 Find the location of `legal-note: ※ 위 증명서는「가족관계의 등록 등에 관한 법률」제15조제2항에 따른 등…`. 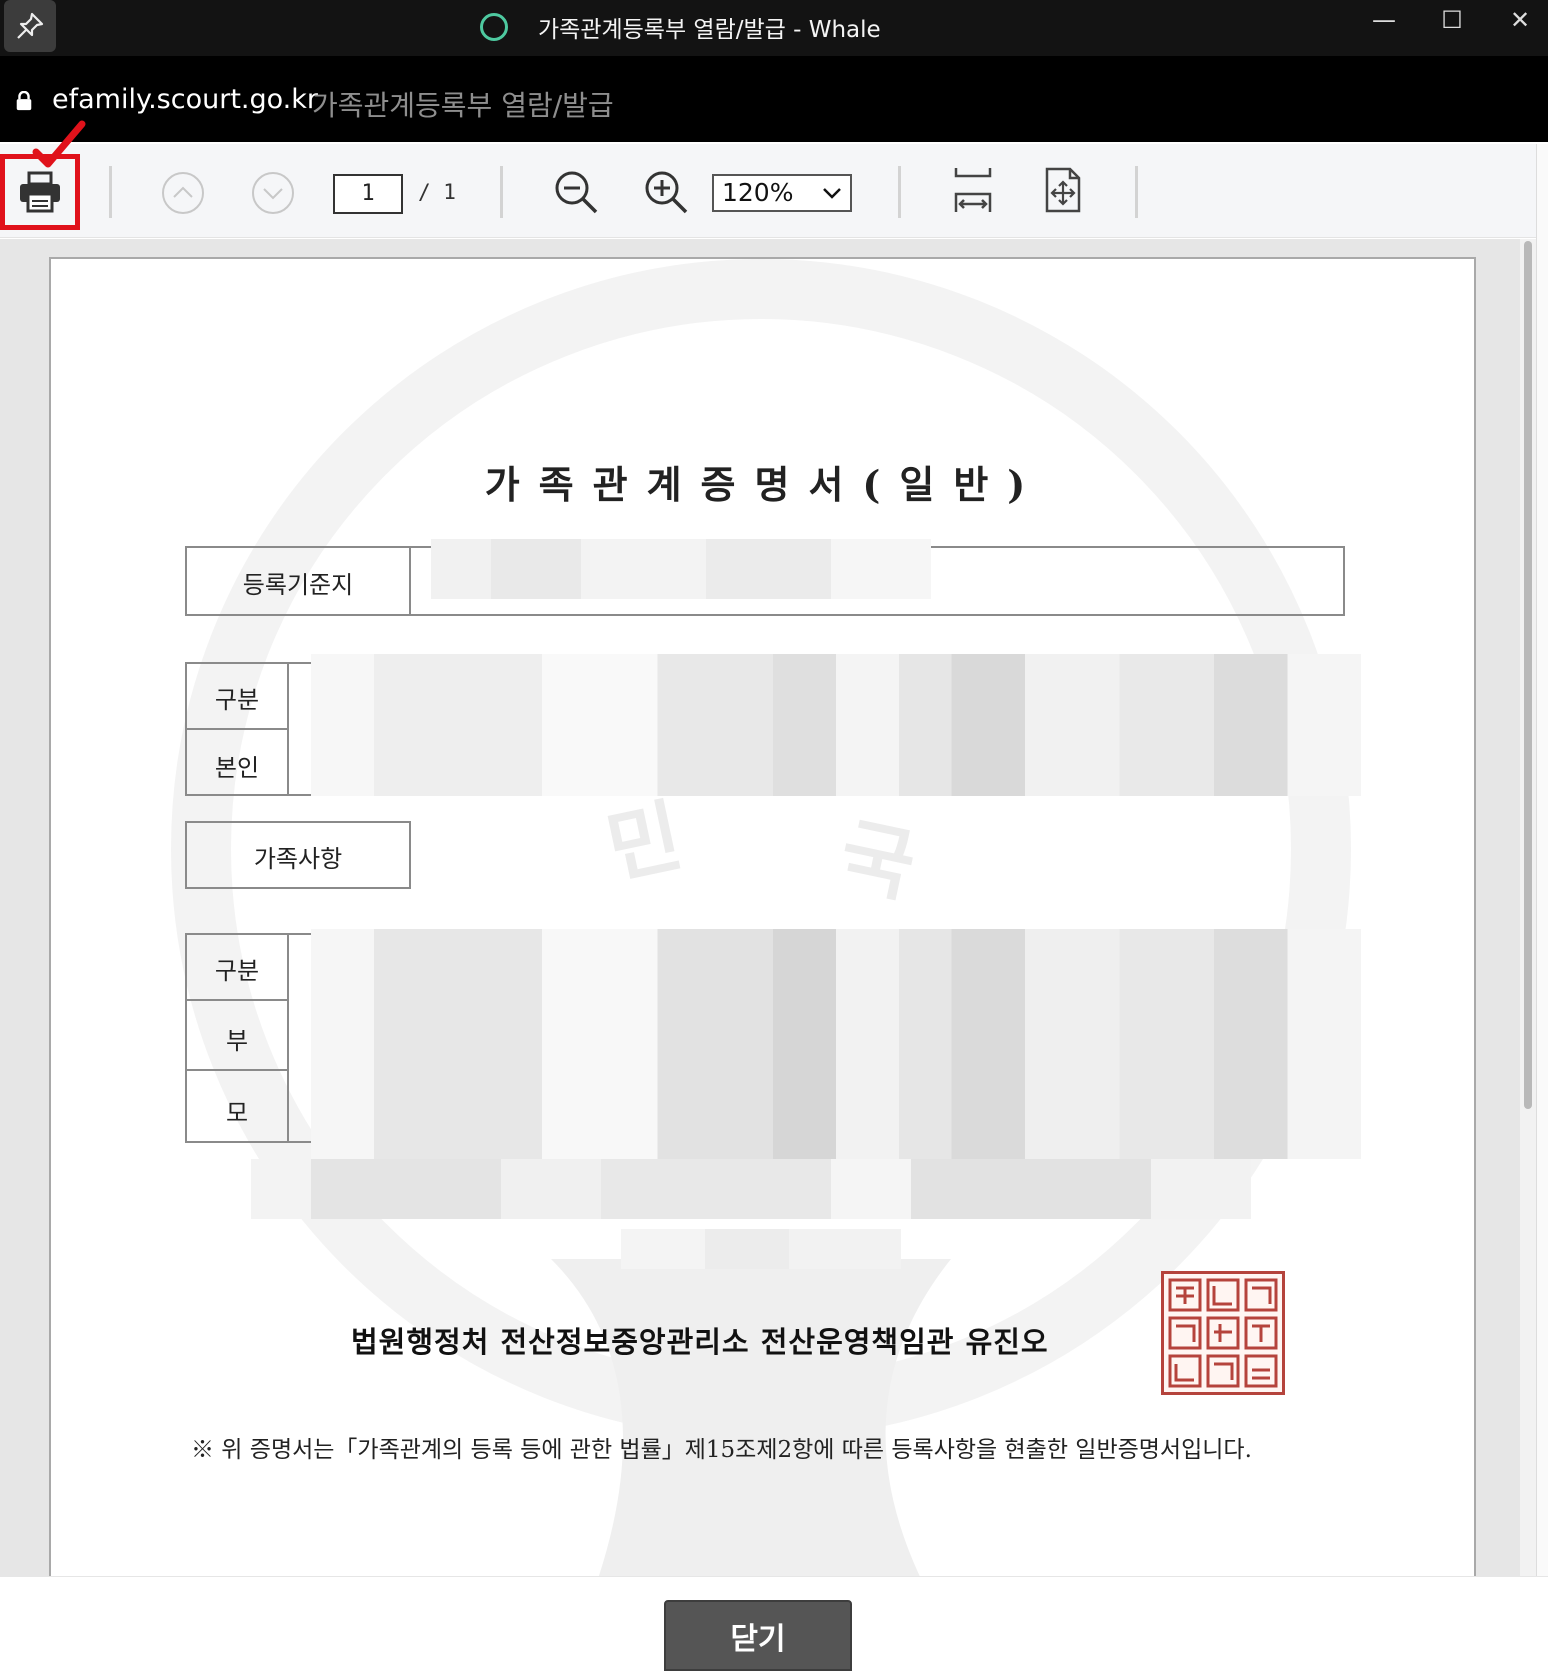

legal-note: ※ 위 증명서는「가족관계의 등록 등에 관한 법률」제15조제2항에 따른 등… is located at coordinates (721, 1450).